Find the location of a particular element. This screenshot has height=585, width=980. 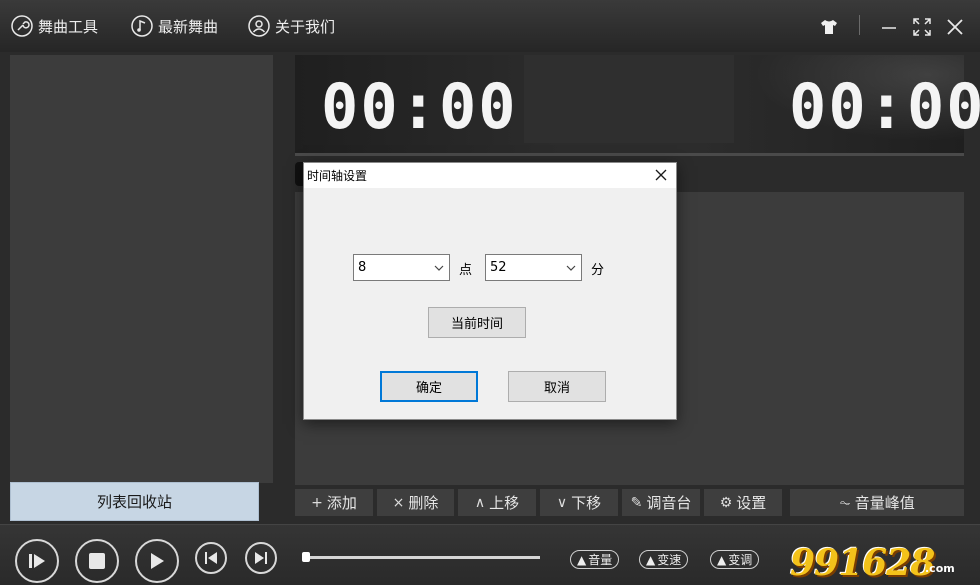

menu-latest-dance-label: 最新舞曲 is located at coordinates (188, 26).